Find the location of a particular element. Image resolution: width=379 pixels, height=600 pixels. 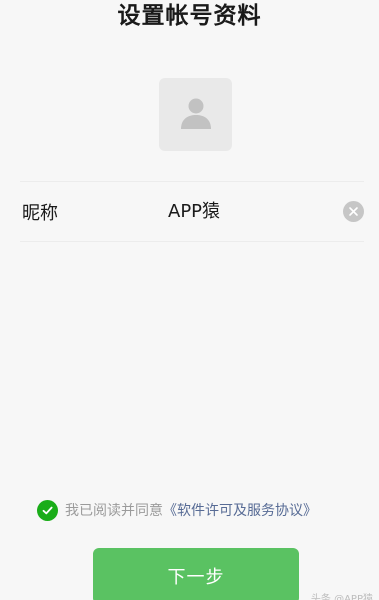

agreement-prefix: 我已阅读并同意 is located at coordinates (114, 511).